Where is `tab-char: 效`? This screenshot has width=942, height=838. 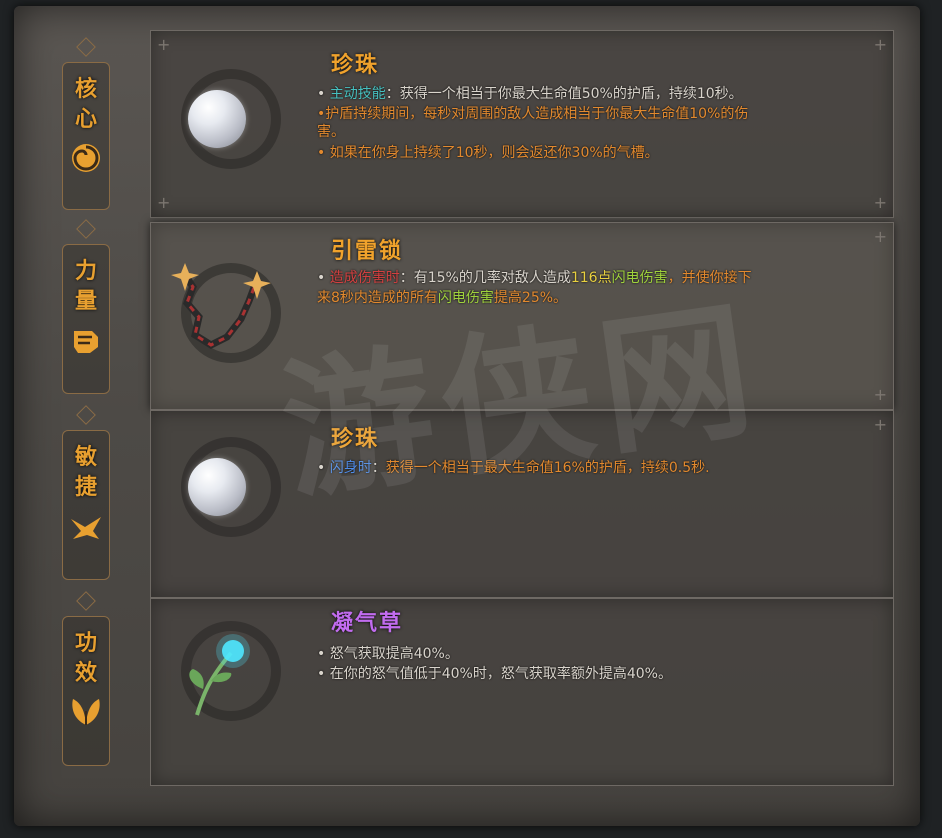
tab-char: 效 is located at coordinates (85, 673).